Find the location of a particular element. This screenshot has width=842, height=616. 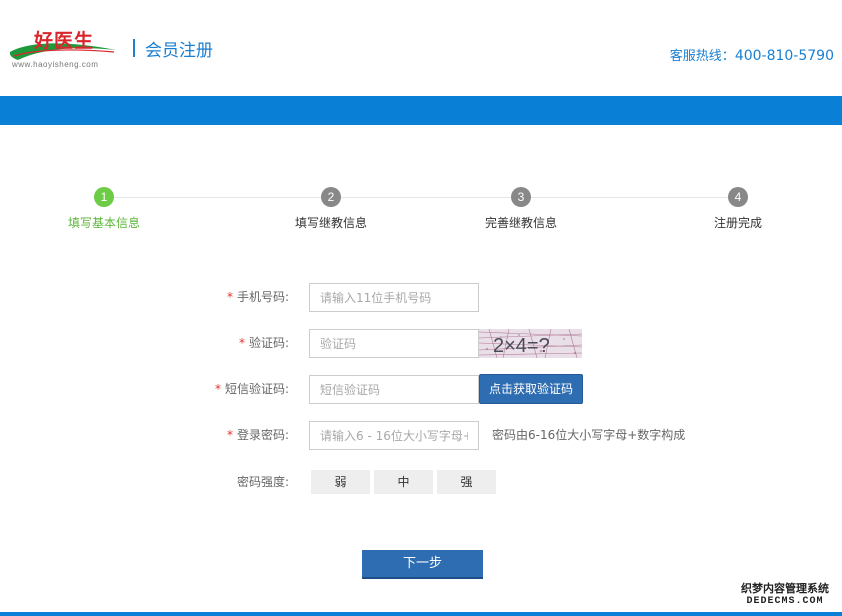

header-divider is located at coordinates (134, 48).